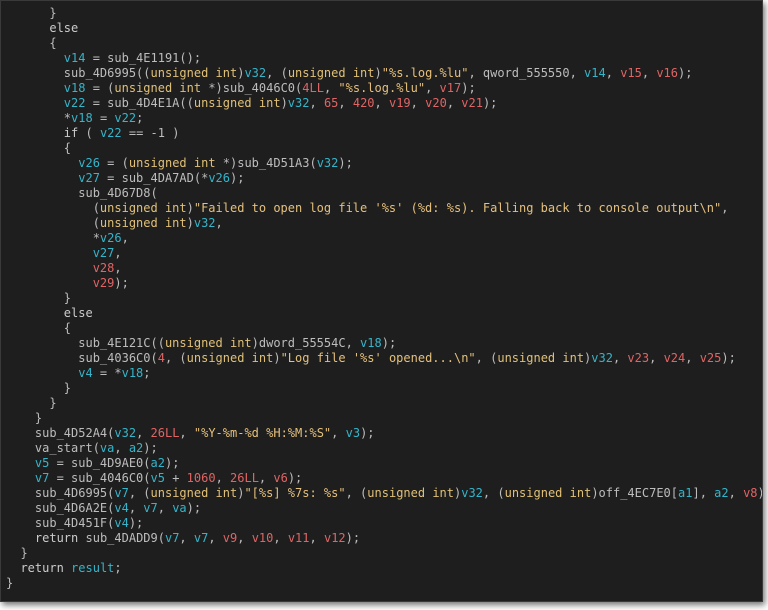 The width and height of the screenshot is (768, 610). What do you see at coordinates (31, 43) in the screenshot?
I see `code-token: {` at bounding box center [31, 43].